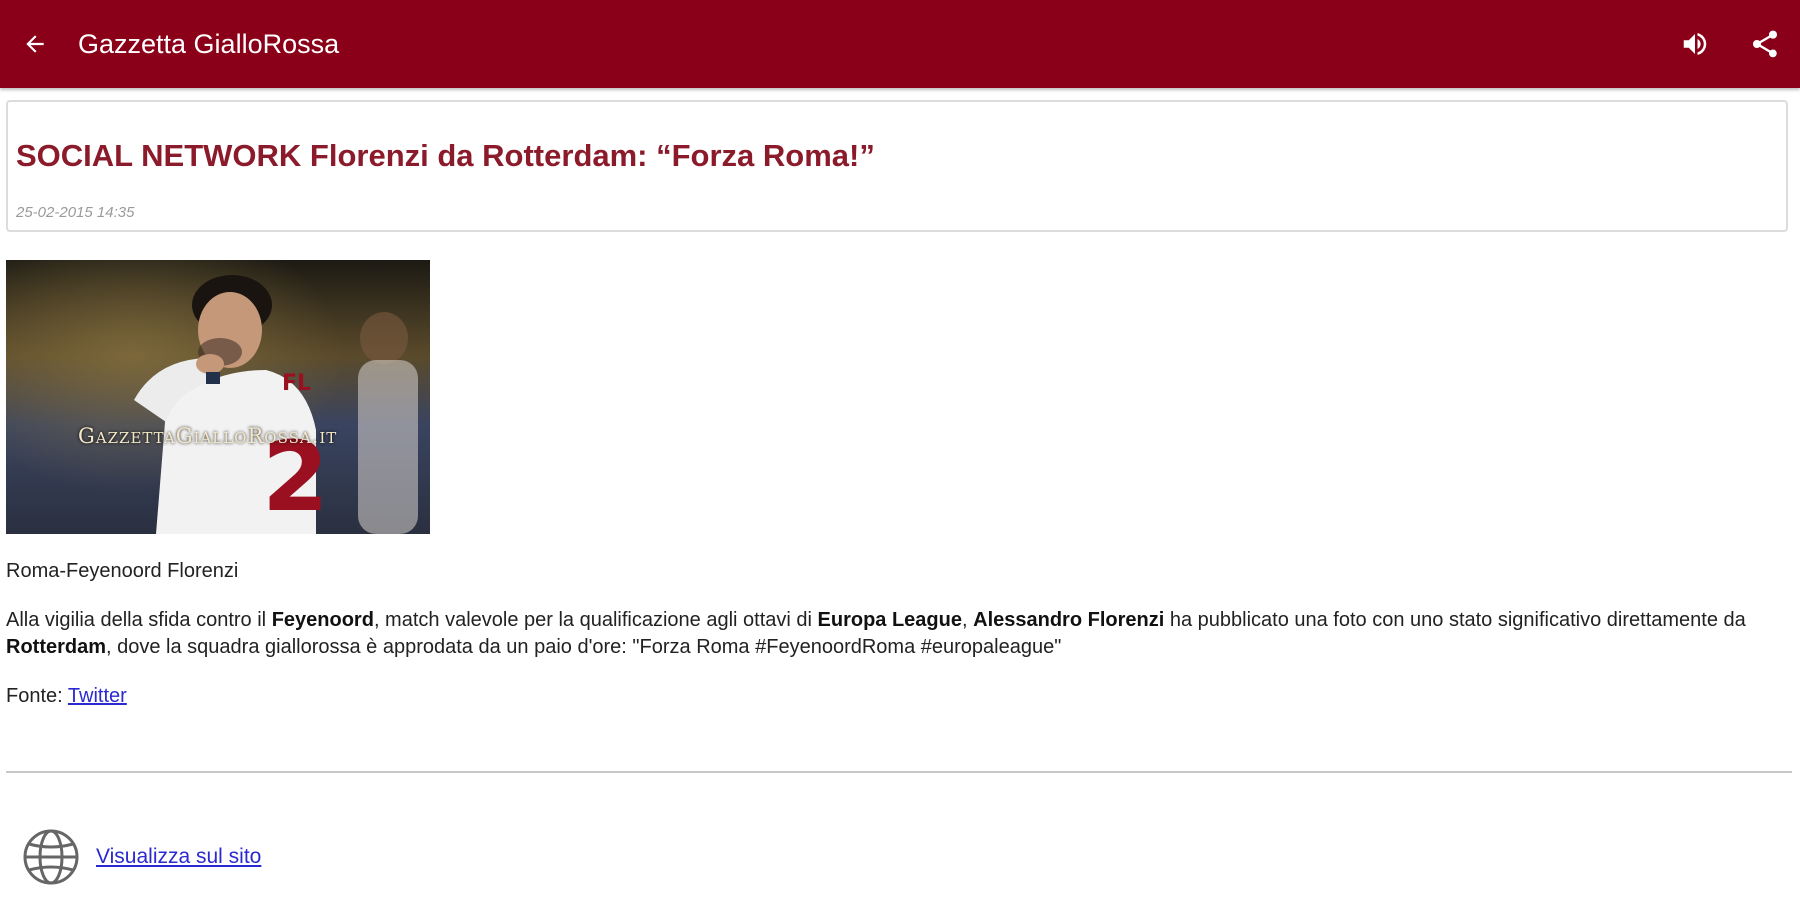  Describe the element at coordinates (208, 436) in the screenshot. I see `image-watermark: GazzettaGialloRossa.it` at that location.